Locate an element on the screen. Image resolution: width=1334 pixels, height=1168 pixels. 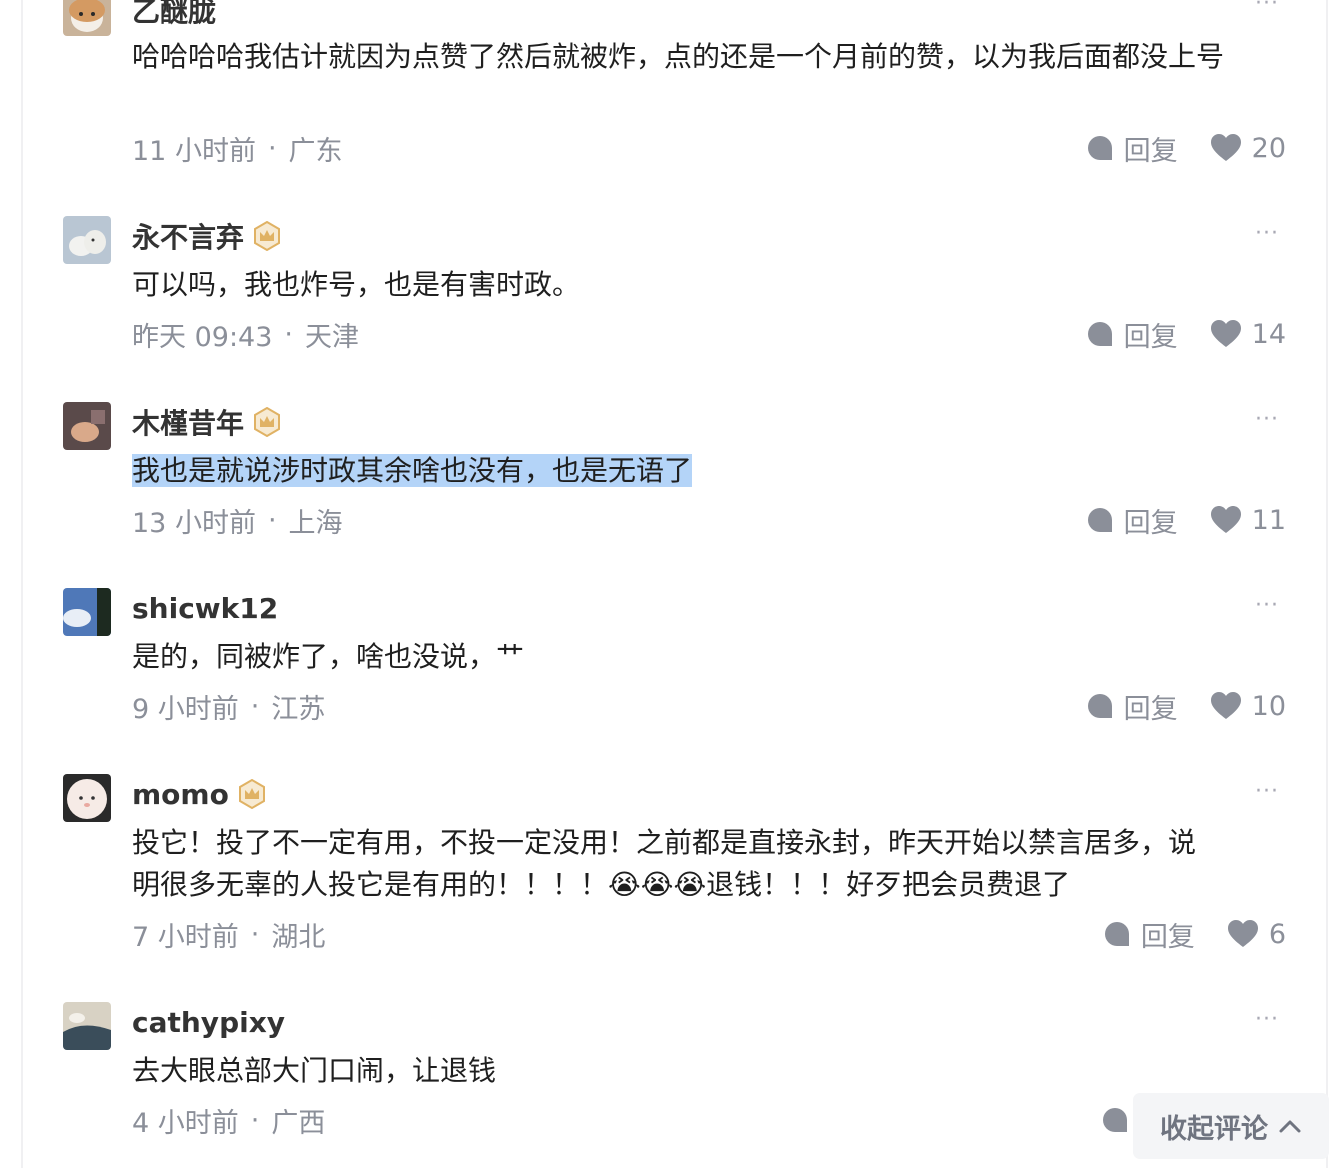
shiba-dog-avatar is located at coordinates (87, 18).